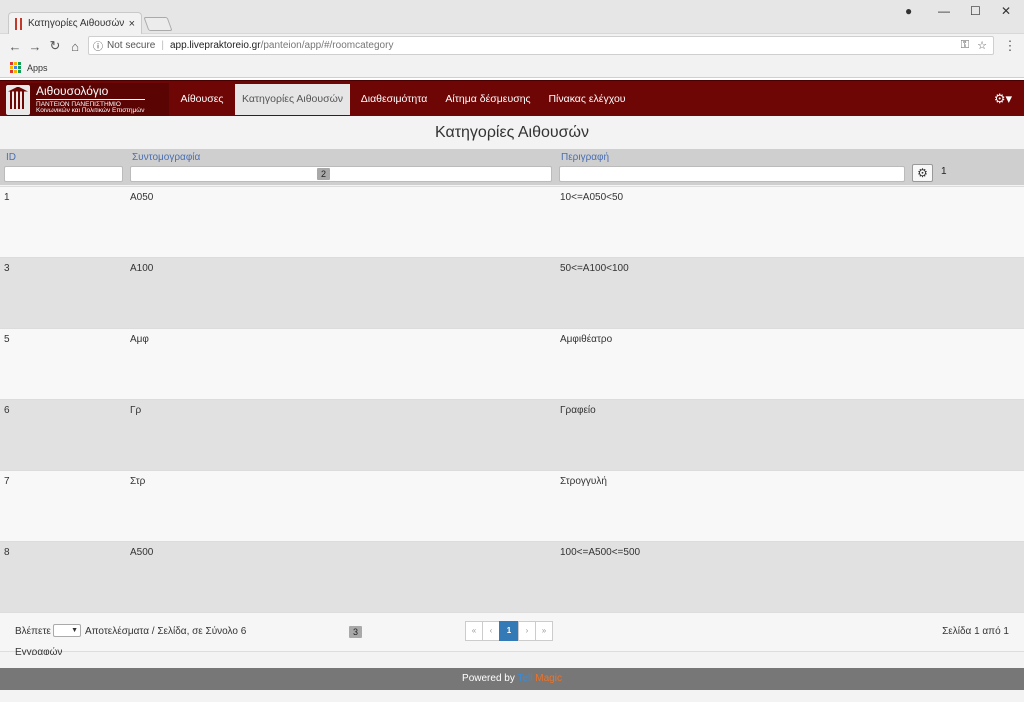 This screenshot has width=1024, height=702. What do you see at coordinates (512, 363) in the screenshot?
I see `table-row: 5 Αμφ Αμφιθέατρο` at bounding box center [512, 363].